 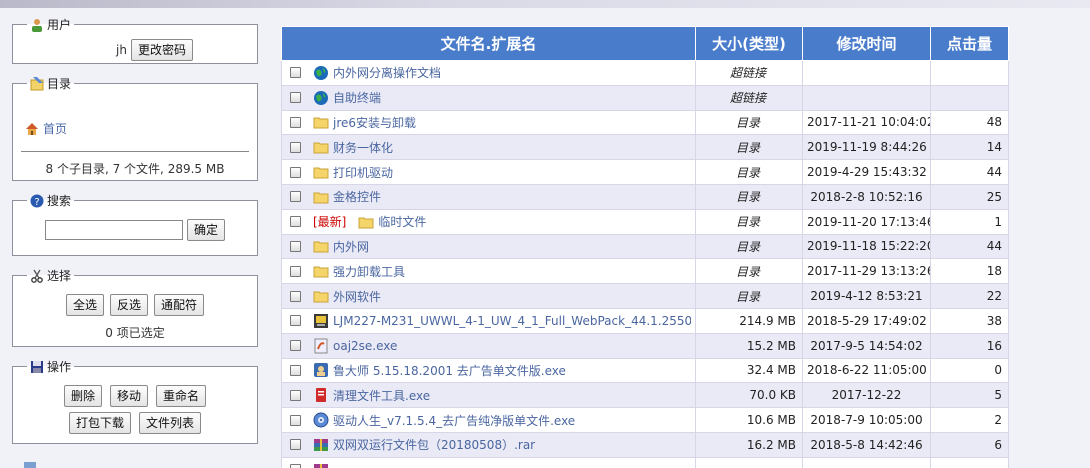 I want to click on cell-size: 10.6 MB, so click(x=749, y=420).